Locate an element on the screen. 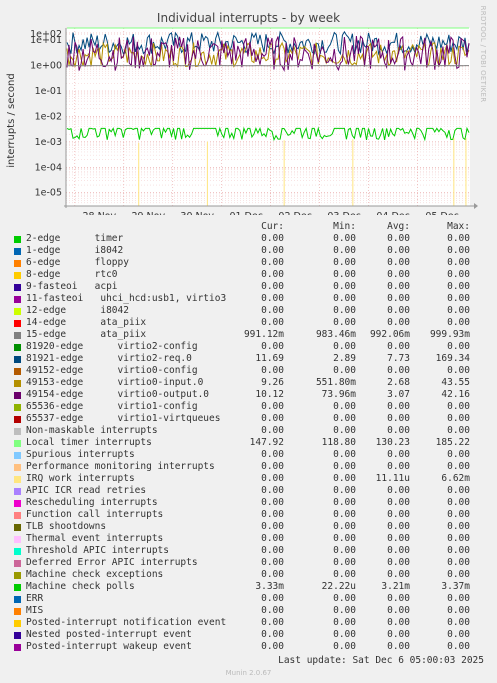 The width and height of the screenshot is (497, 683). col-min: Min: is located at coordinates (344, 226).